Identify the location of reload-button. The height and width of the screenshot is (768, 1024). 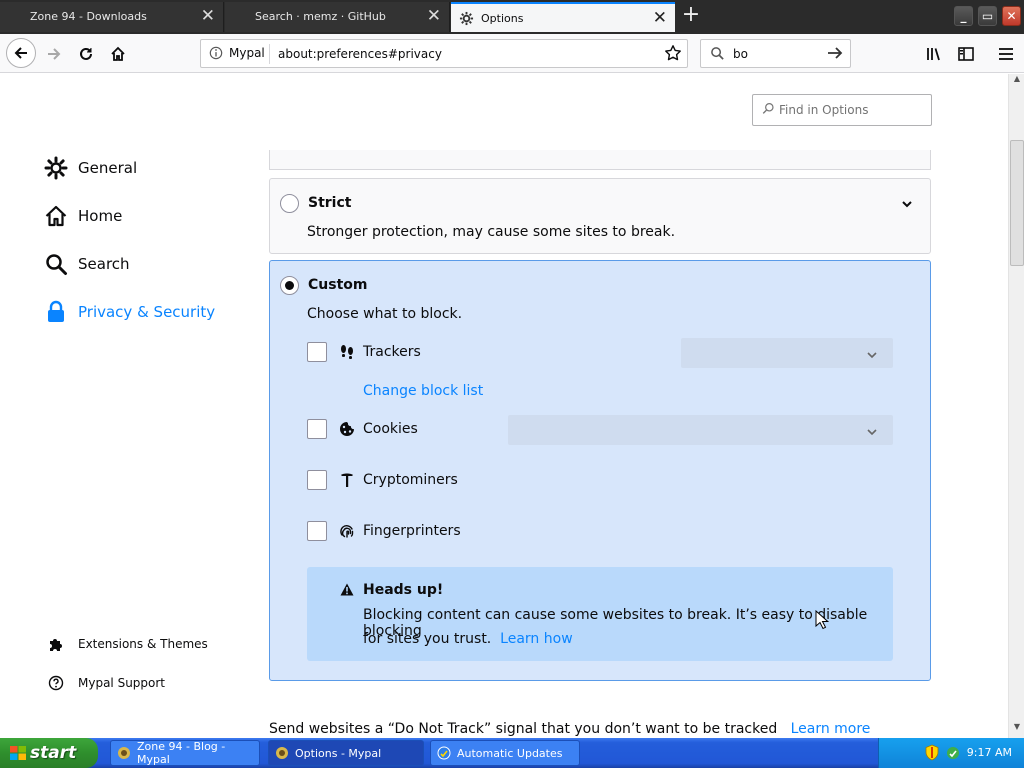
(86, 54).